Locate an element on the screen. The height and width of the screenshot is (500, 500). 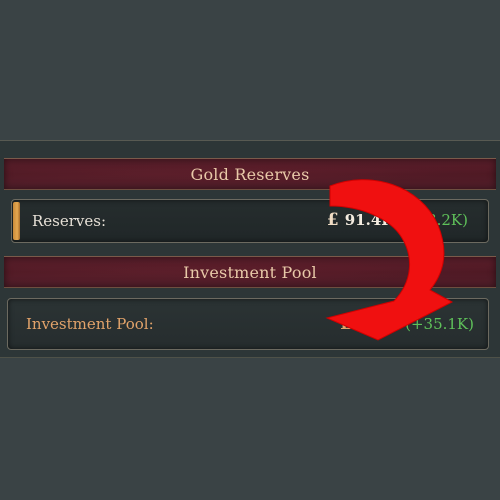
reserves-amount: 91.4K is located at coordinates (369, 220).